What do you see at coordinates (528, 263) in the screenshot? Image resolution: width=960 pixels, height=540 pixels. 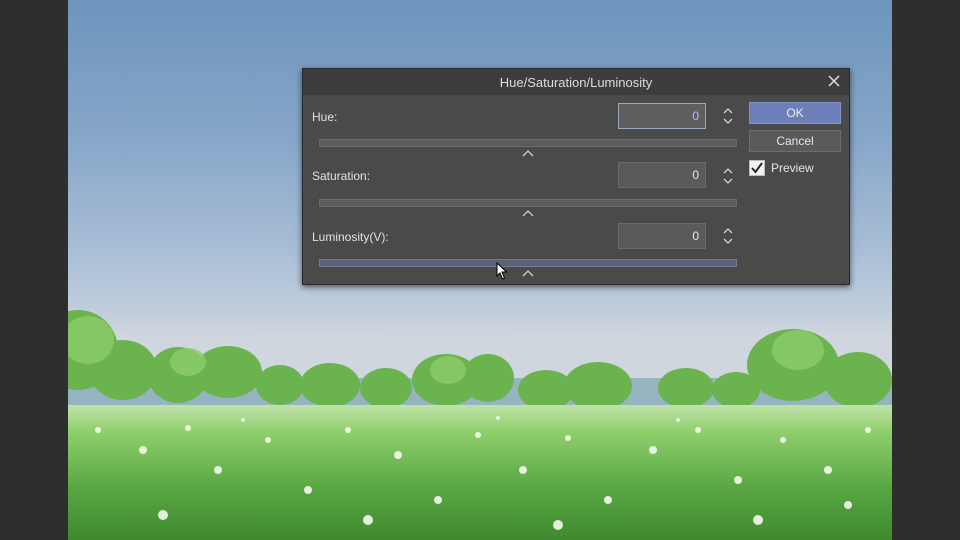 I see `luminosity-slider` at bounding box center [528, 263].